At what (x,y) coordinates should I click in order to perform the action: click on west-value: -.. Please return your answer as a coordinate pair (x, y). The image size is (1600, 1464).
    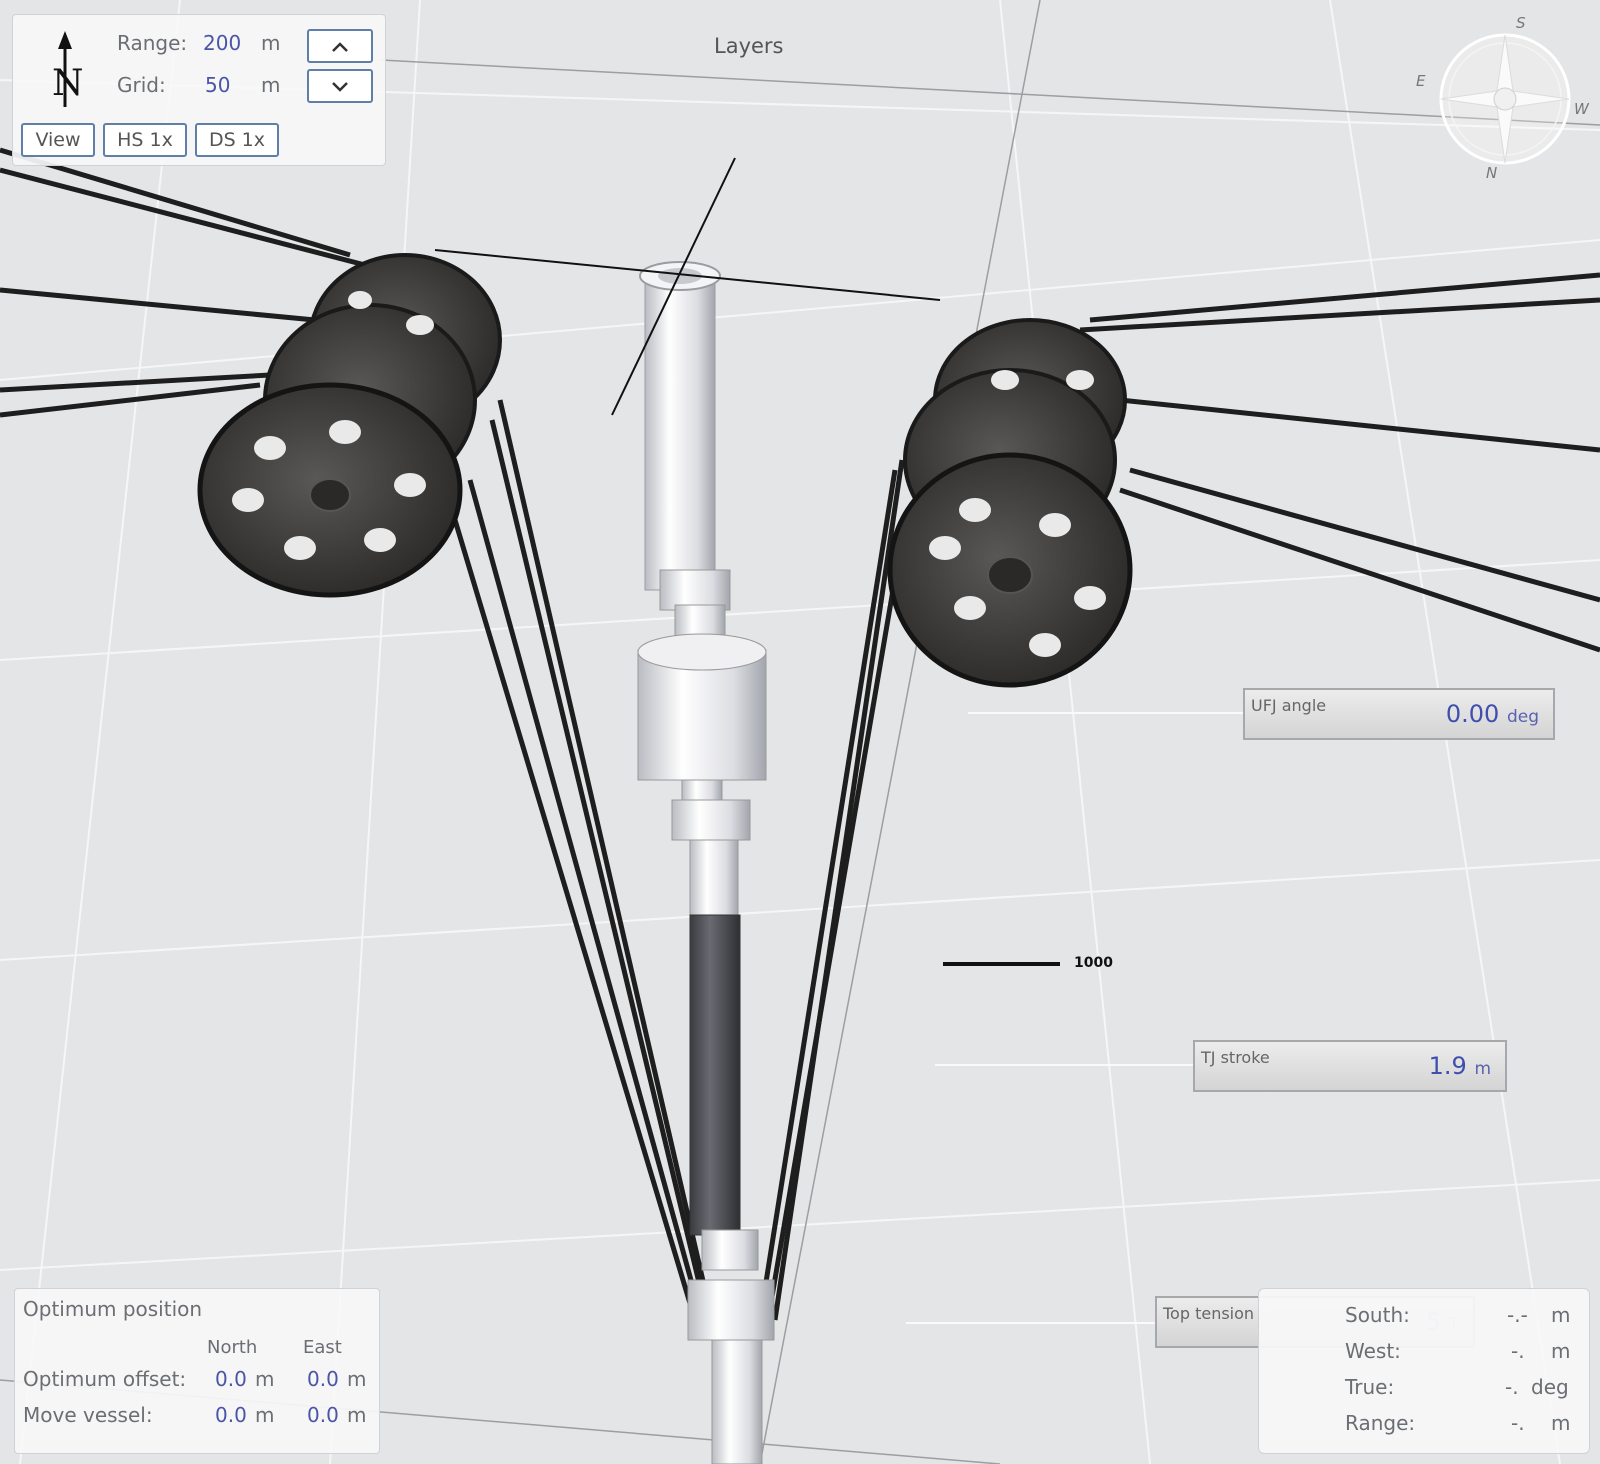
    Looking at the image, I should click on (1518, 1351).